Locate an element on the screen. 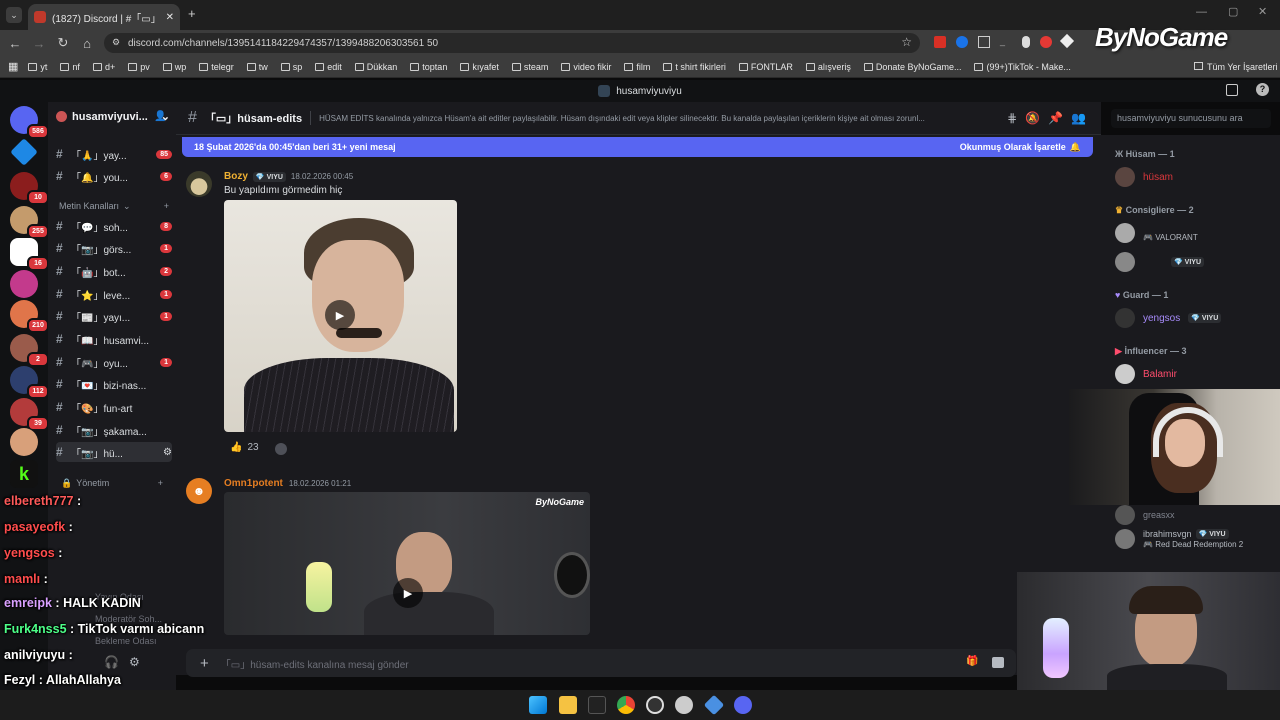  video-attachment-1: ▶ is located at coordinates (340, 316).